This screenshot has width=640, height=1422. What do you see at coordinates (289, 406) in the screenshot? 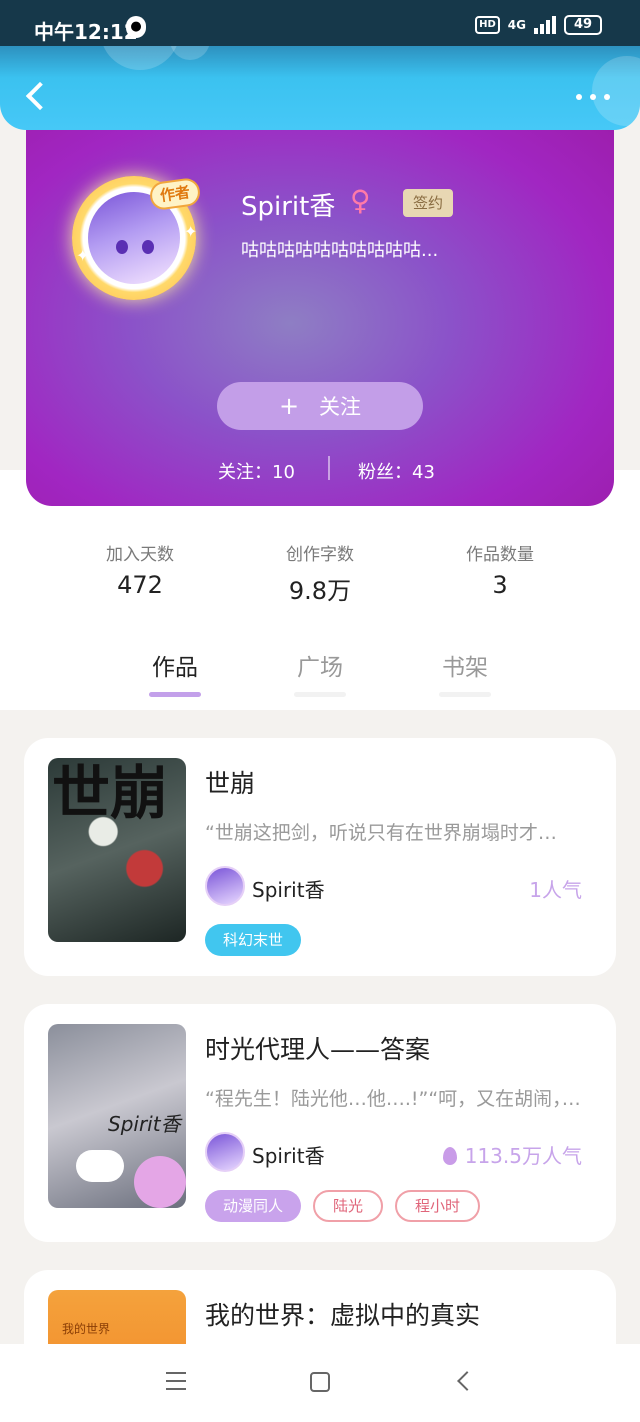
I see `plus-icon: +` at bounding box center [289, 406].